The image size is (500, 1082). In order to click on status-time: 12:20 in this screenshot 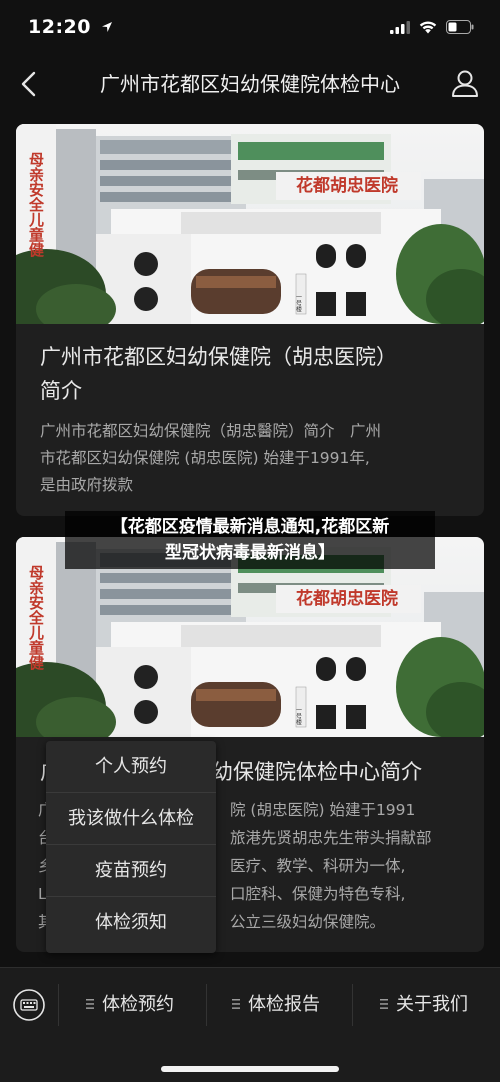, I will do `click(70, 27)`.